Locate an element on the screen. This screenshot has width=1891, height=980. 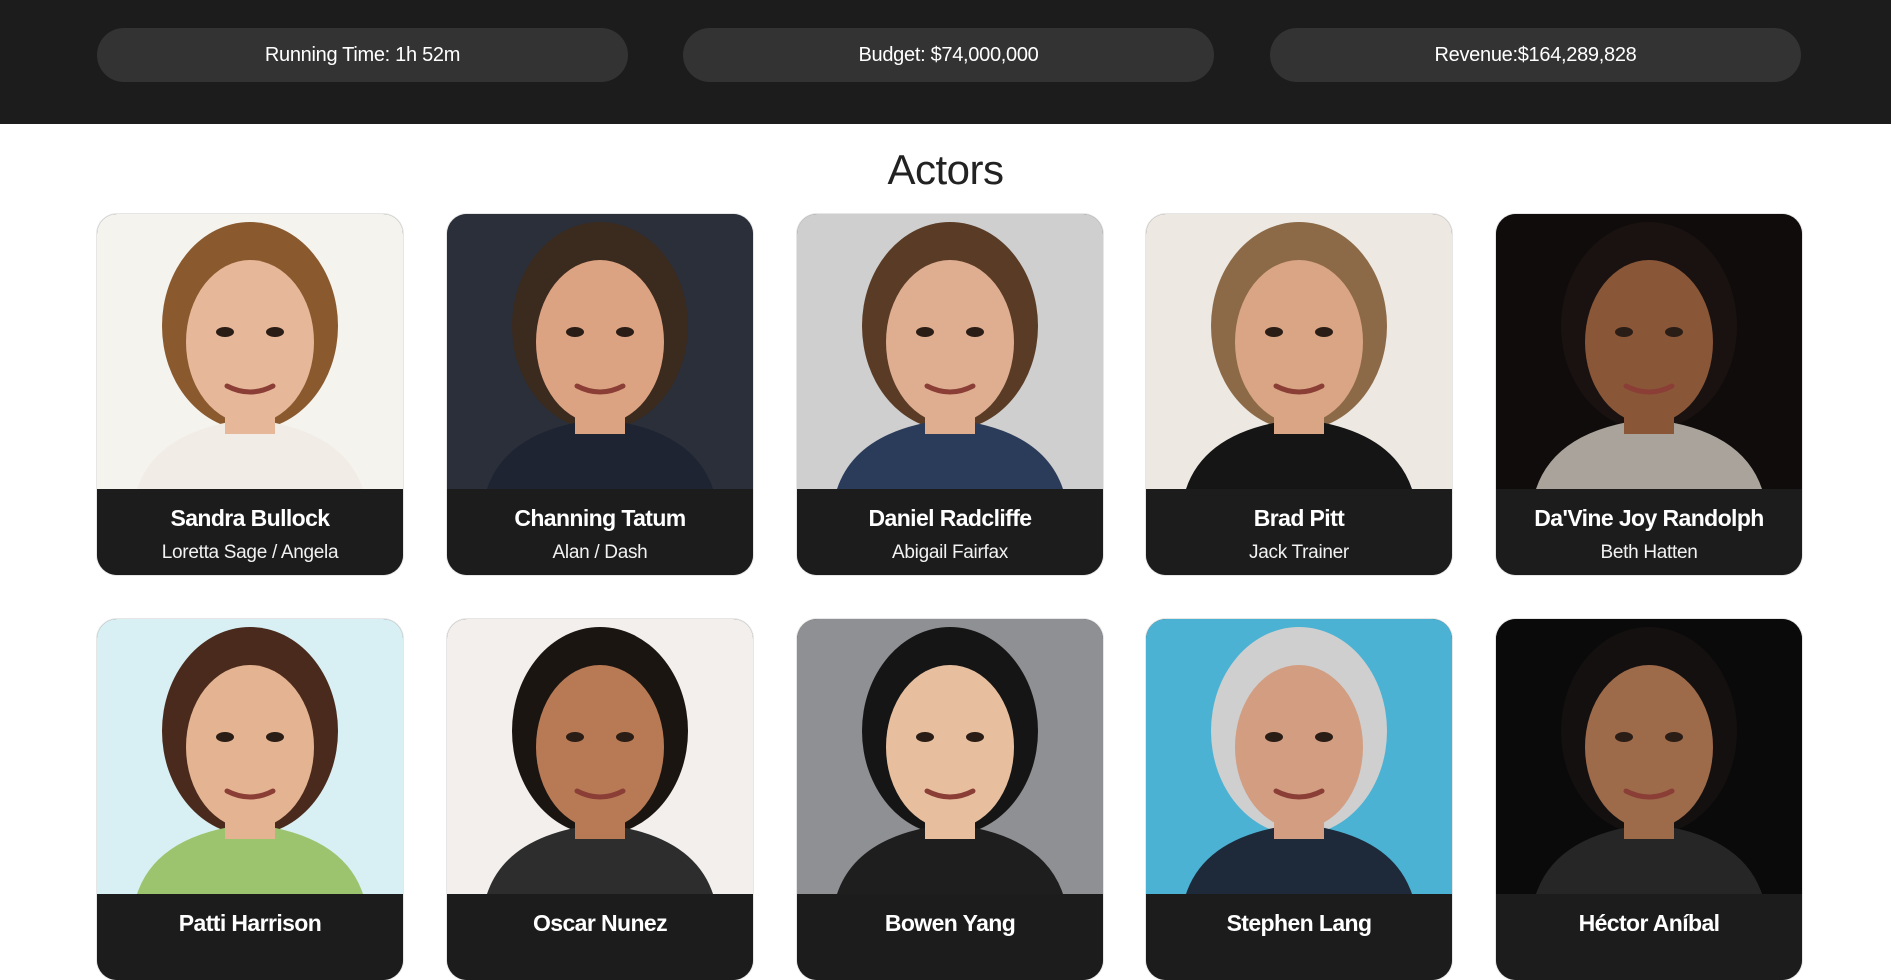
actor-card: Da'Vine Joy Randolph Beth Hatten is located at coordinates (1649, 394).